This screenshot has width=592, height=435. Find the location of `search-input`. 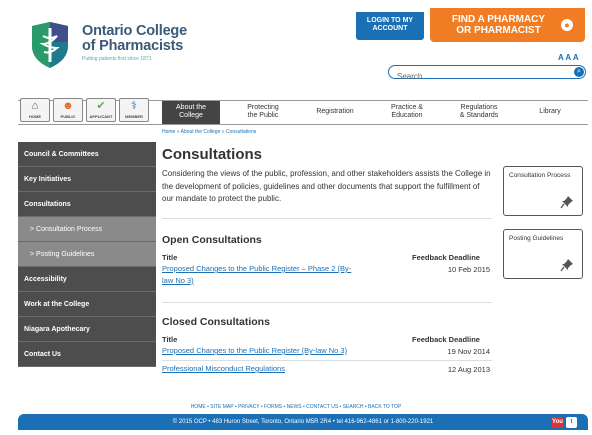

search-input is located at coordinates (479, 76).